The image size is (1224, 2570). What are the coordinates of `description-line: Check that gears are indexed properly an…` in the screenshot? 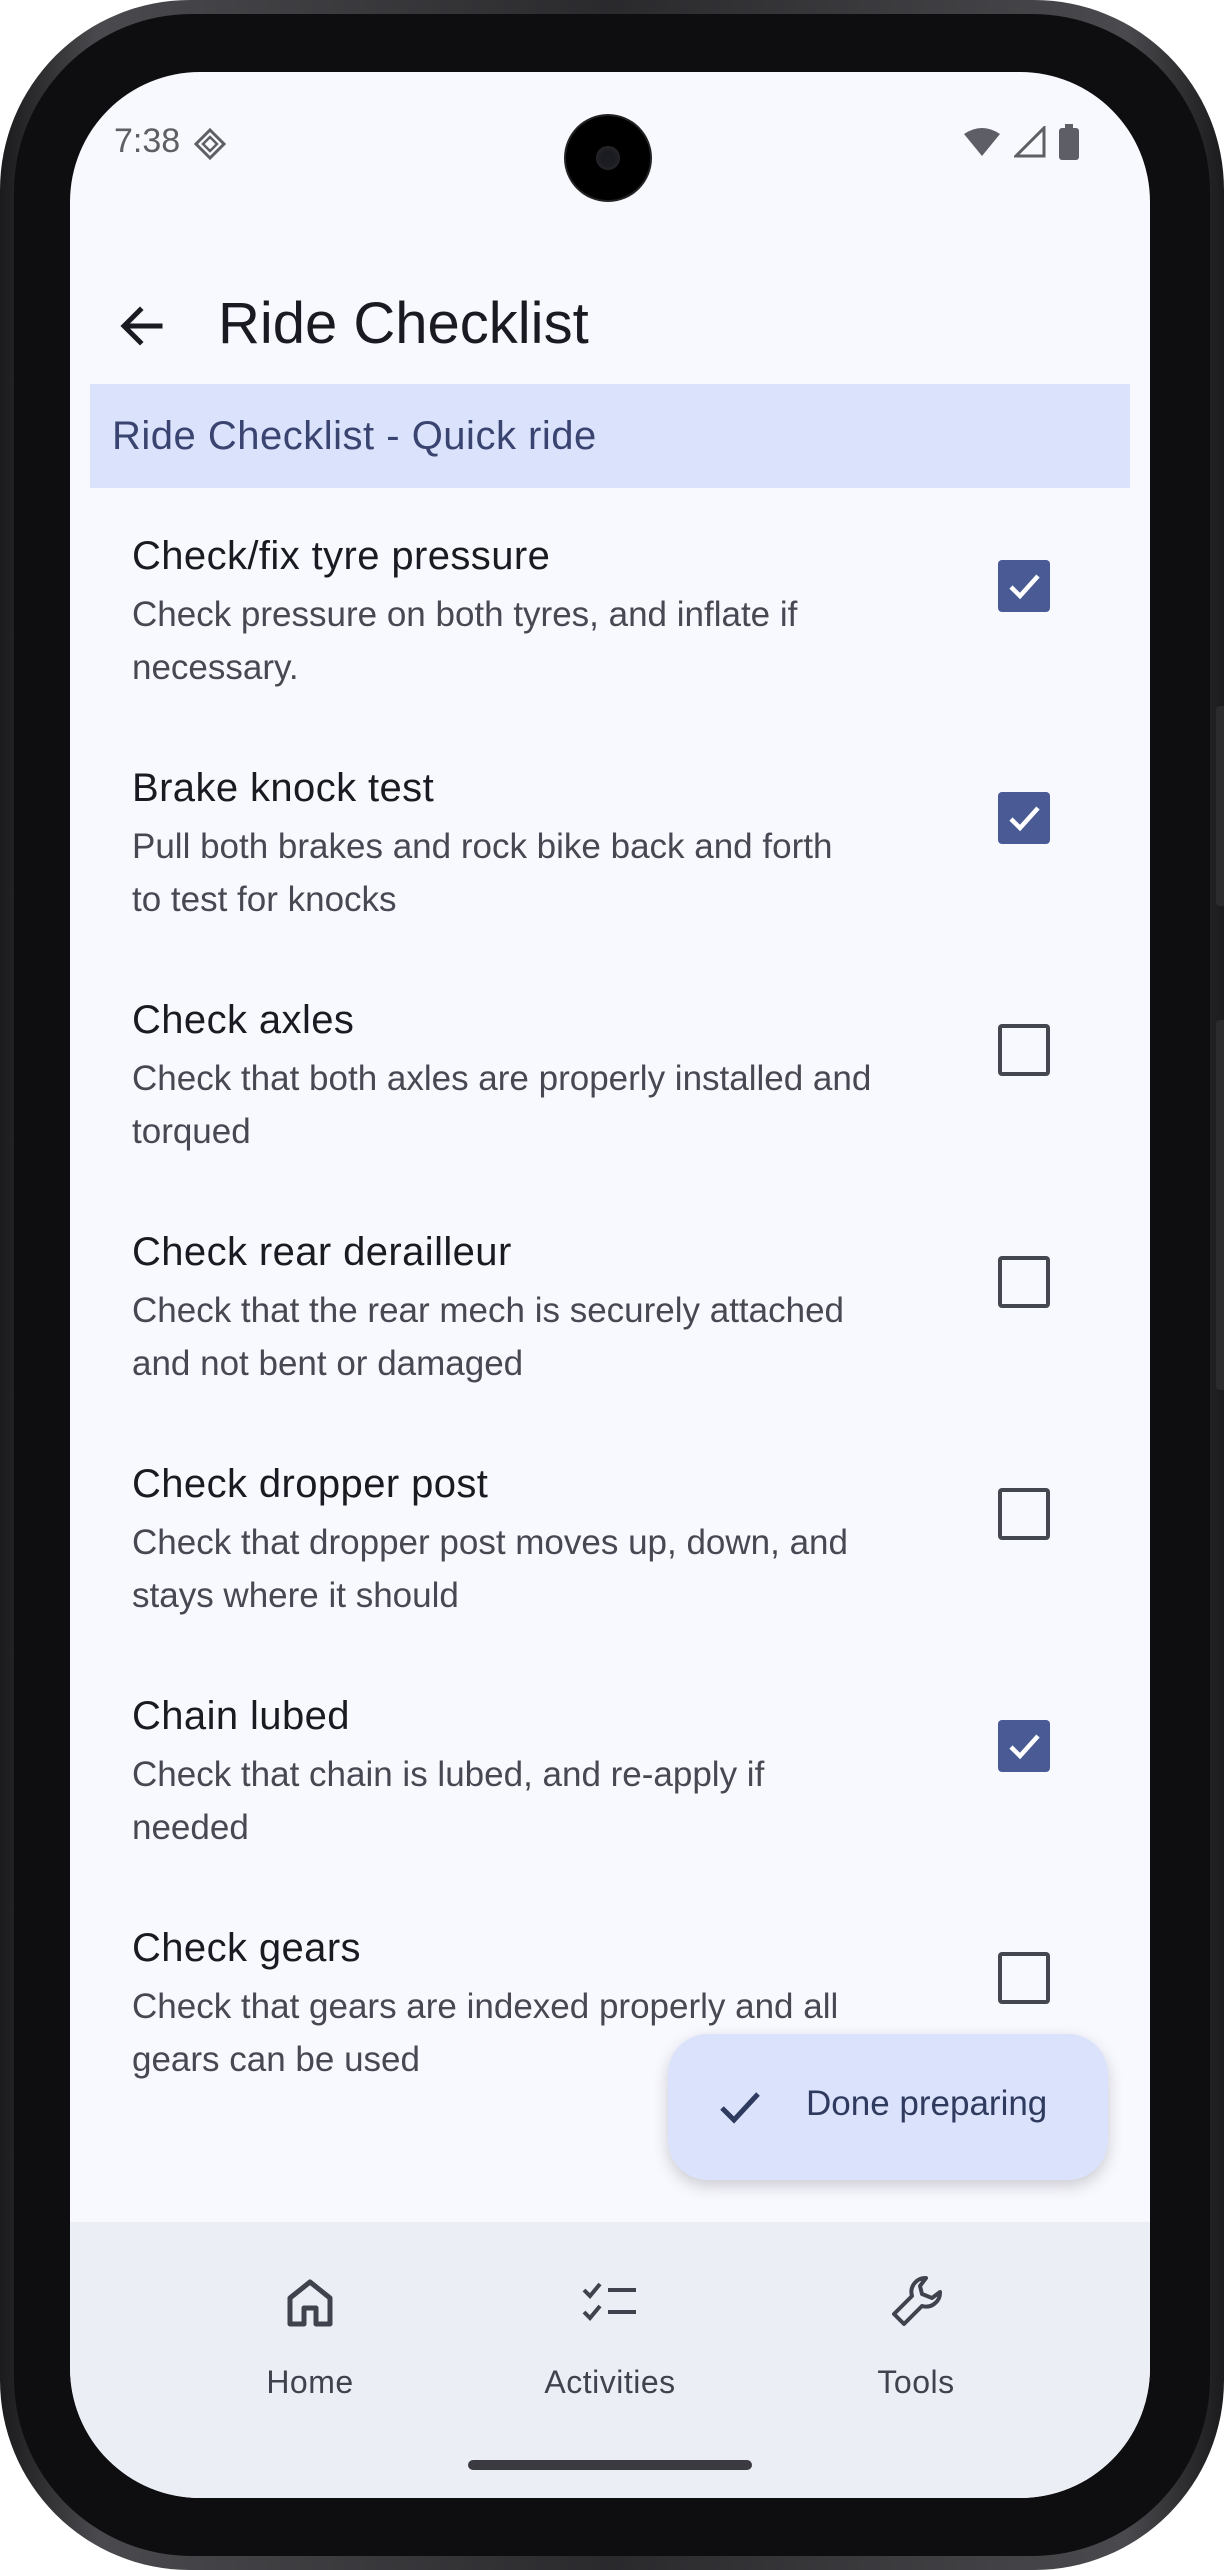 It's located at (485, 2006).